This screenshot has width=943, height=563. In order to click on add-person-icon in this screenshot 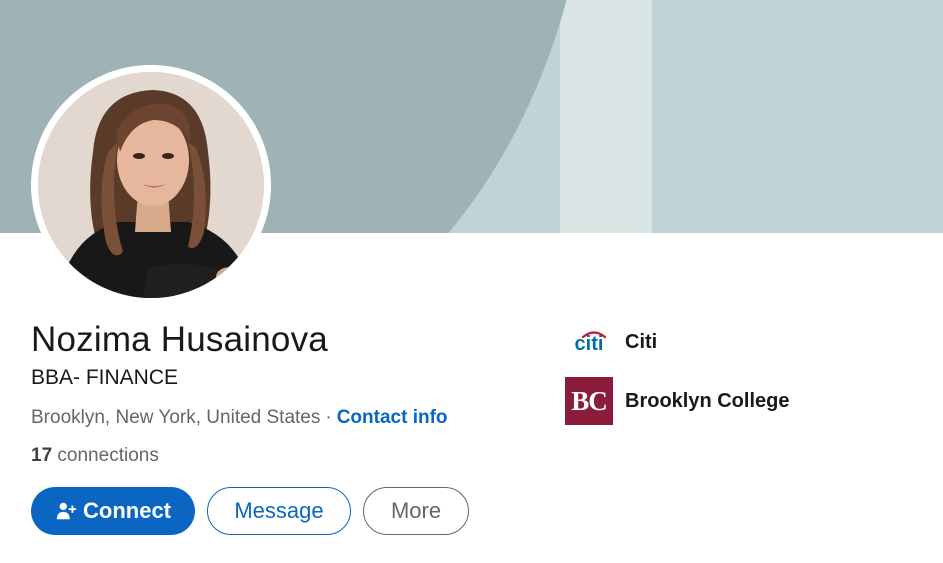, I will do `click(66, 511)`.